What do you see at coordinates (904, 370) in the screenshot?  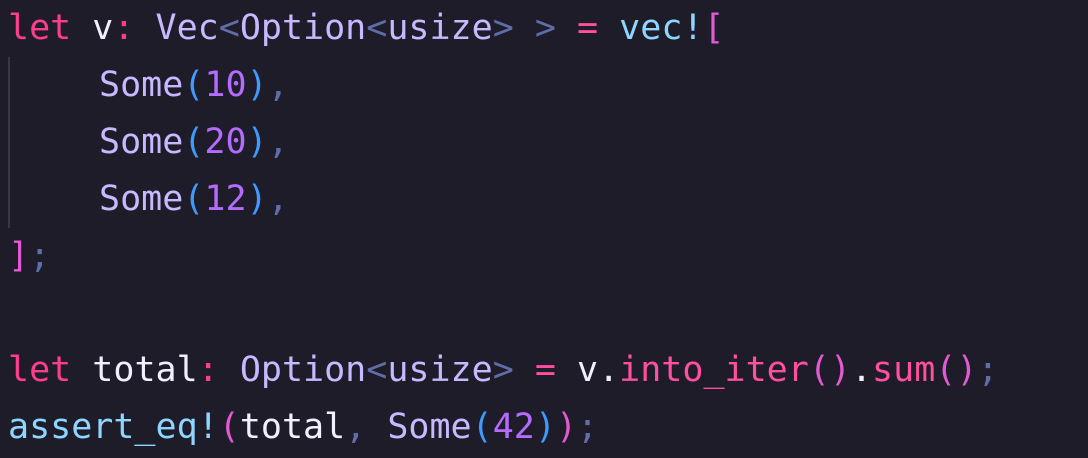 I see `method-sum: sum` at bounding box center [904, 370].